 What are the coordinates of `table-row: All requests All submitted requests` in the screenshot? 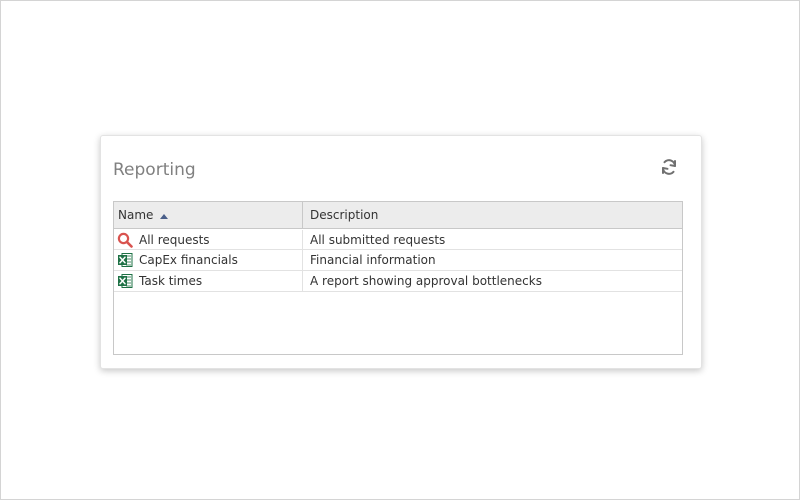 It's located at (398, 239).